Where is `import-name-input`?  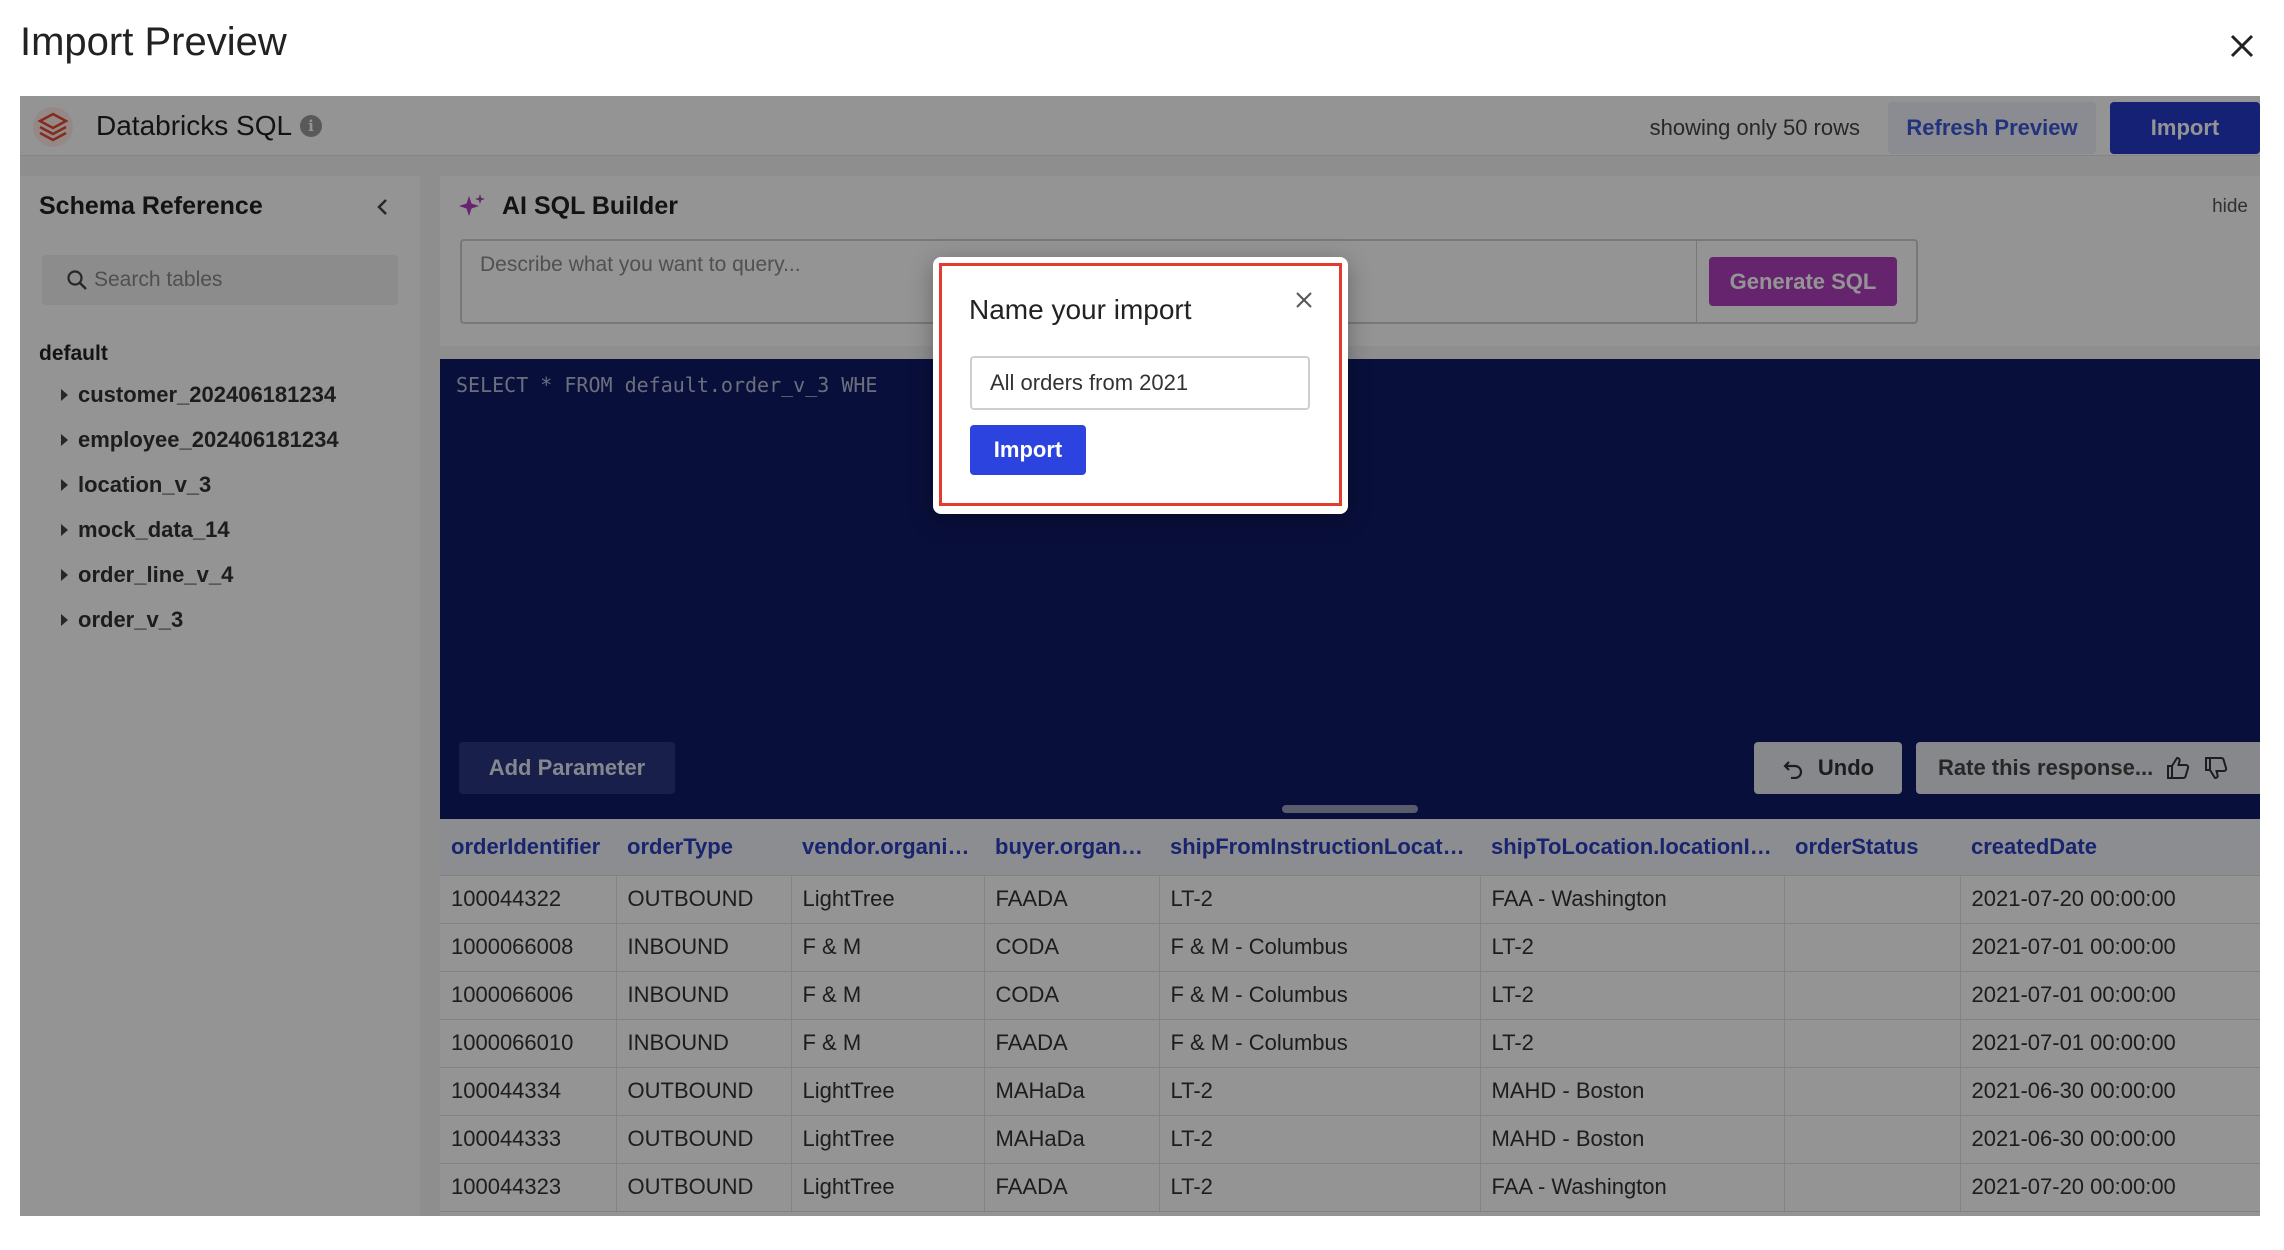 import-name-input is located at coordinates (1140, 383).